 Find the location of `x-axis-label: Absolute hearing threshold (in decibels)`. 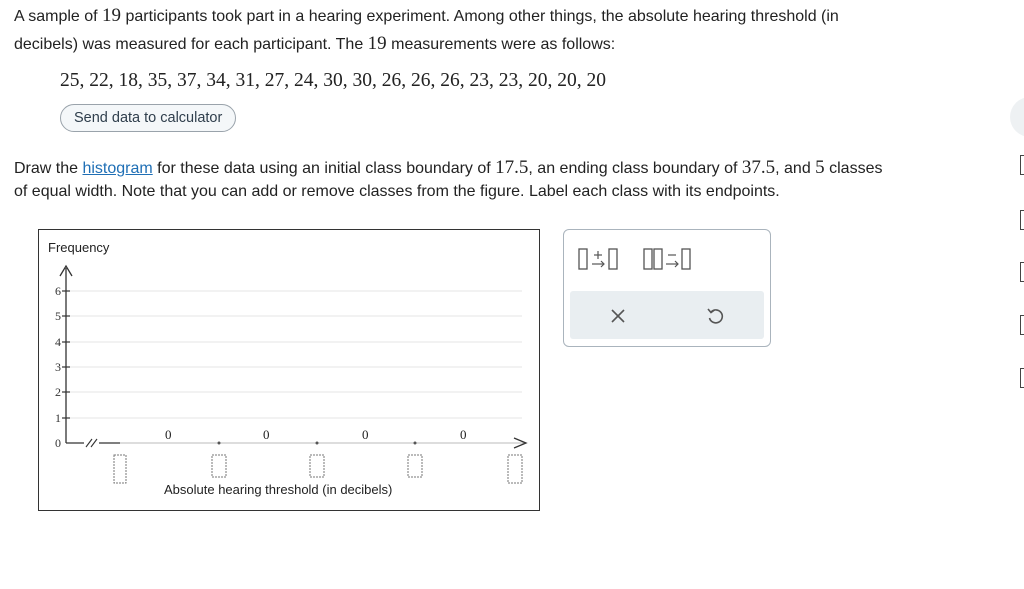

x-axis-label: Absolute hearing threshold (in decibels) is located at coordinates (278, 489).